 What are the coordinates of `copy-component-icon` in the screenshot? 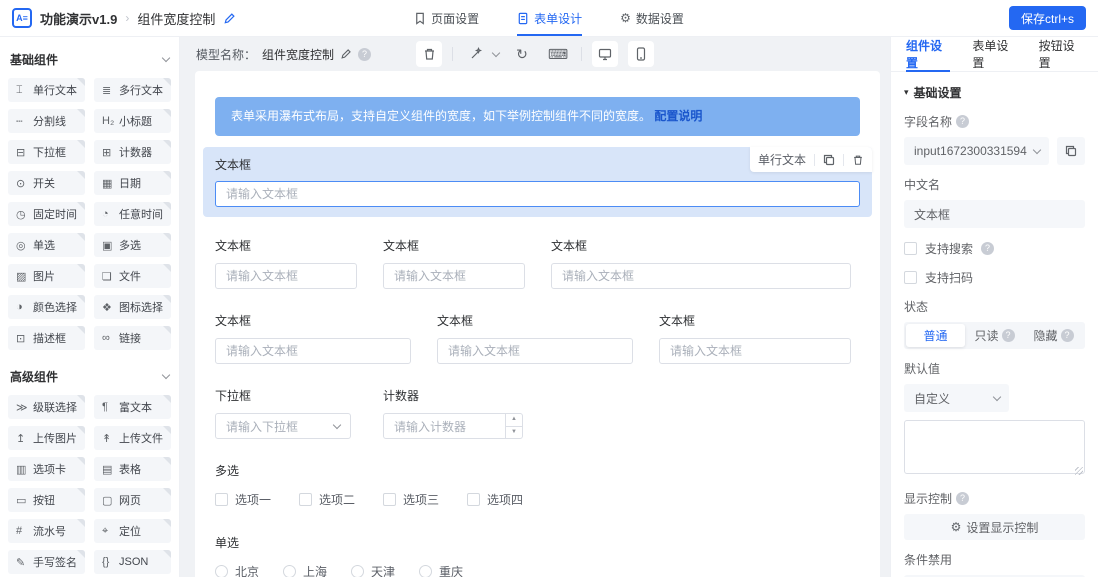 It's located at (829, 160).